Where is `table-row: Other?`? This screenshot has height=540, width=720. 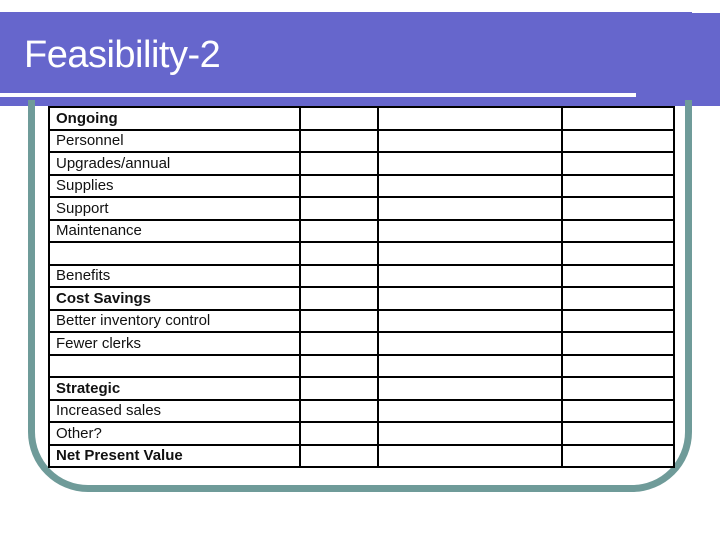
table-row: Other? is located at coordinates (361, 433).